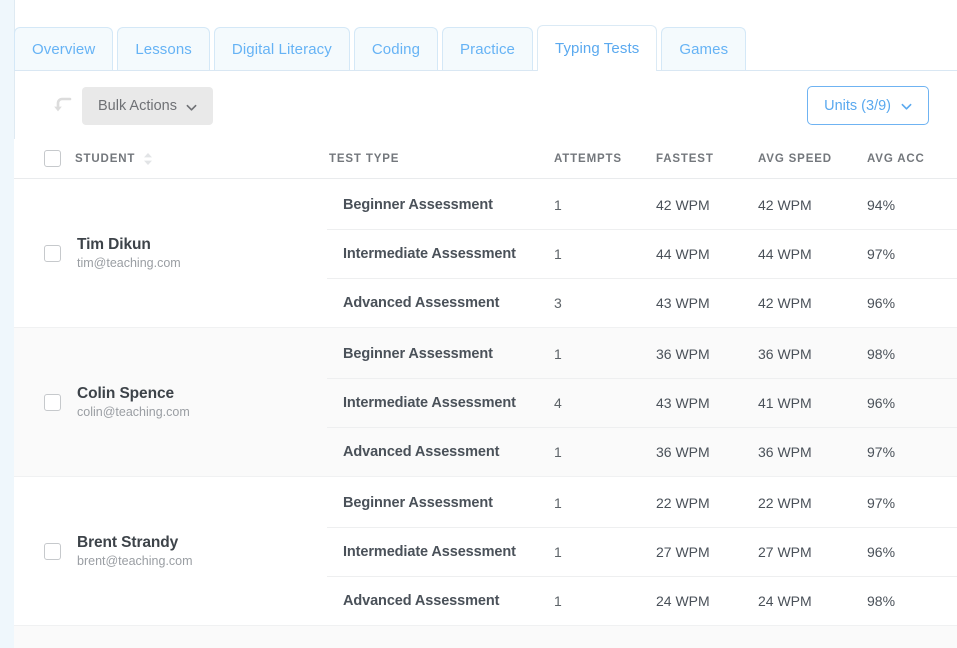 The width and height of the screenshot is (957, 648). I want to click on table-row: Intermediate Assessment 1 44 WPM 44 WPM 97%, so click(642, 254).